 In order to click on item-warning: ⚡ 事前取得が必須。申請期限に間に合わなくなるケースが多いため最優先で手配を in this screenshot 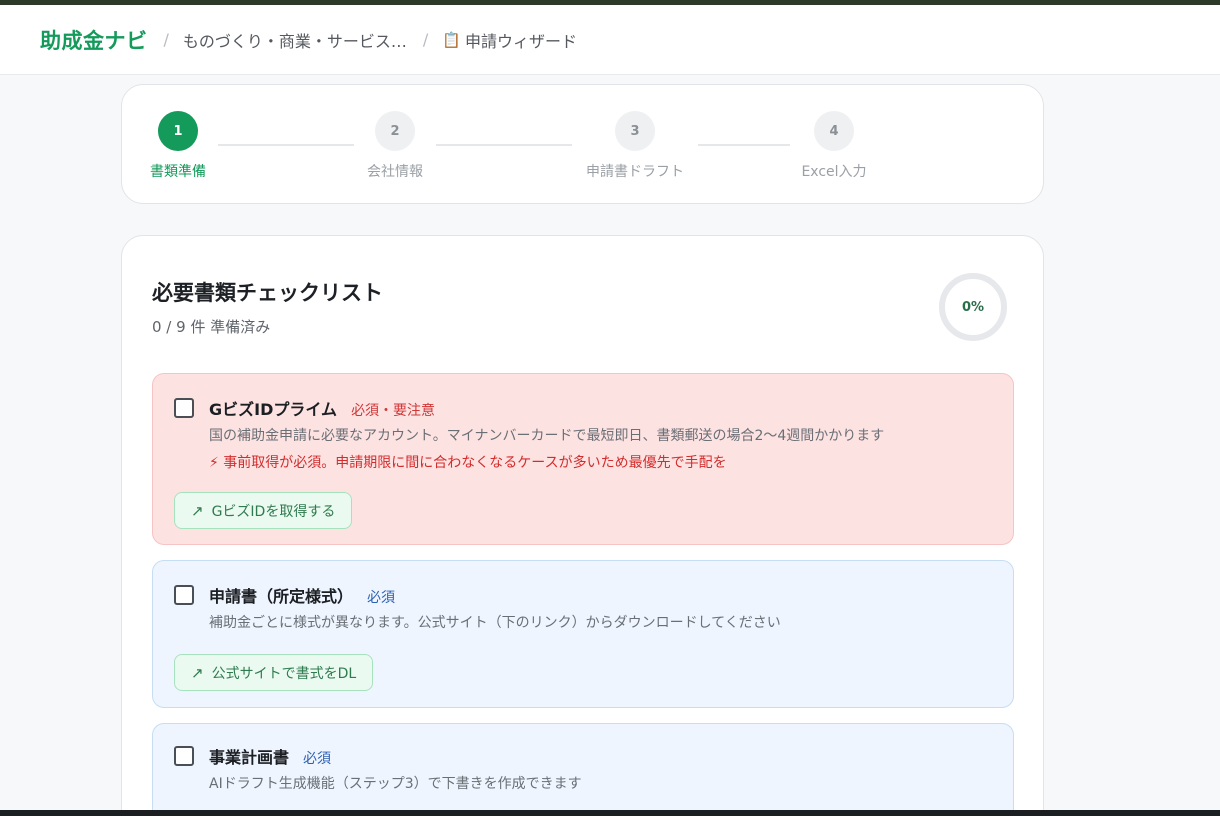, I will do `click(468, 463)`.